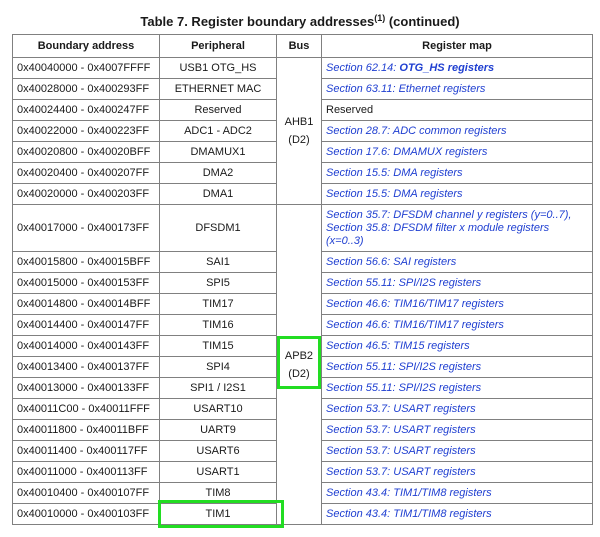 This screenshot has width=600, height=537. What do you see at coordinates (379, 18) in the screenshot?
I see `caption-footnote-ref: (1)` at bounding box center [379, 18].